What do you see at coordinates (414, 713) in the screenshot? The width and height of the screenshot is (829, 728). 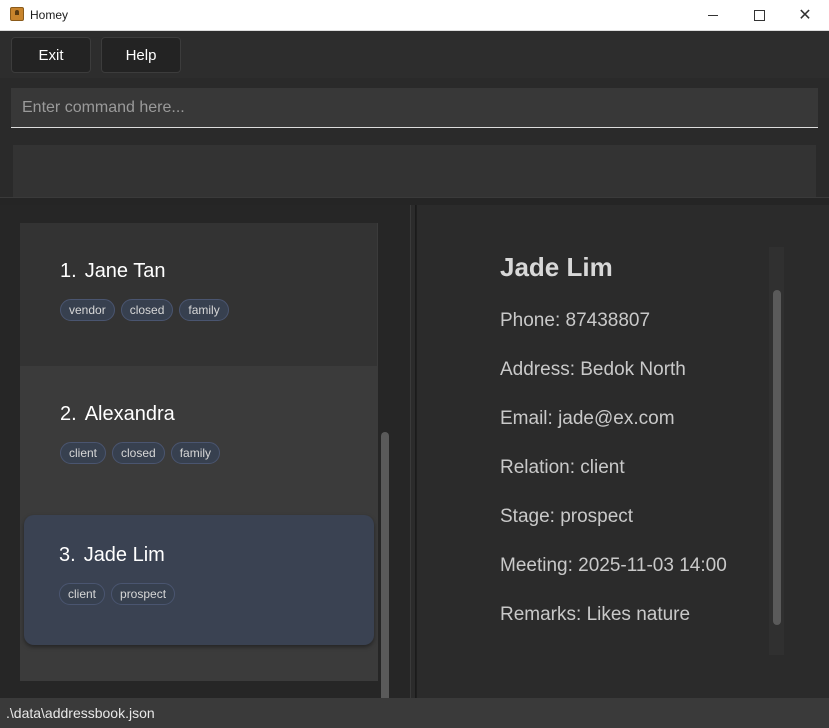 I see `status-bar: .\data\addressbook.json` at bounding box center [414, 713].